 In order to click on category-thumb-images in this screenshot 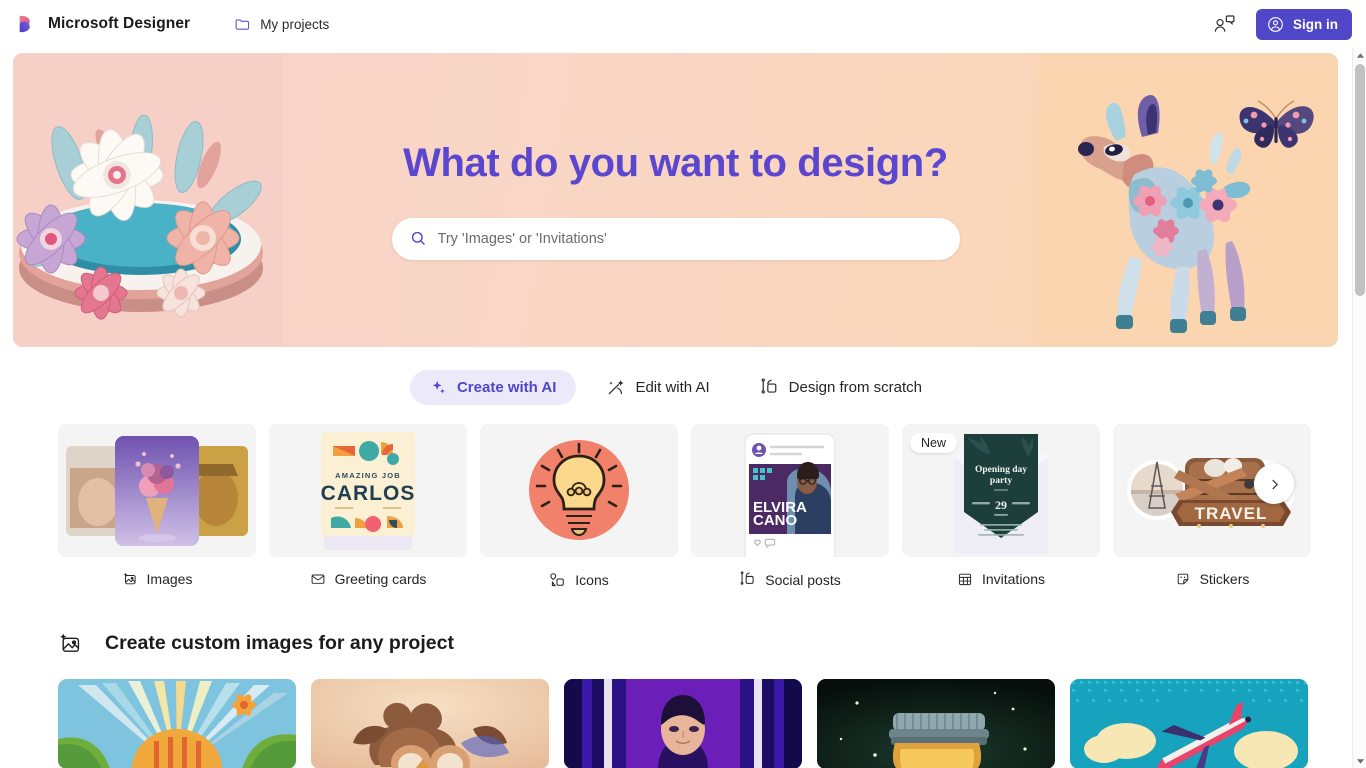, I will do `click(157, 490)`.